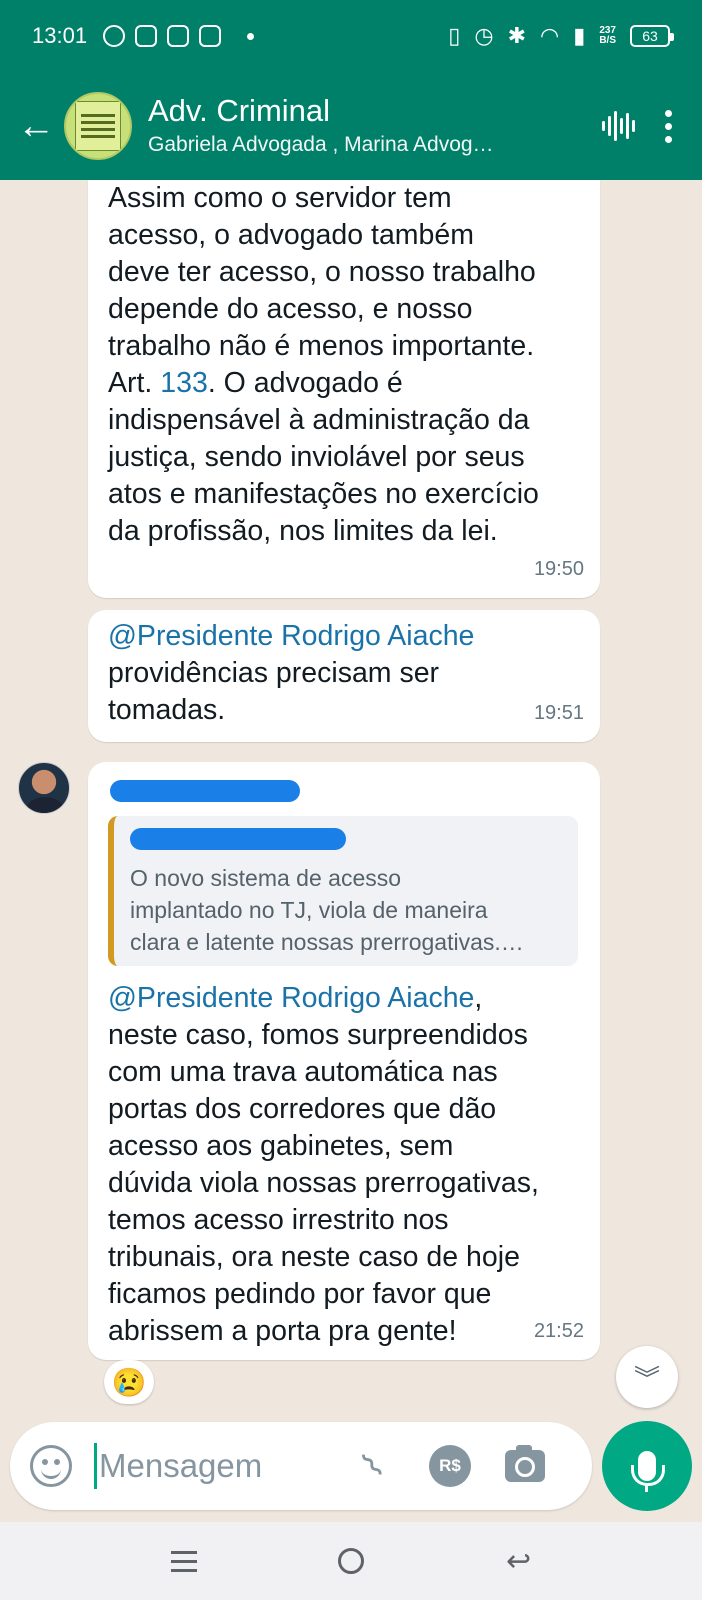 This screenshot has width=702, height=1600. Describe the element at coordinates (558, 1331) in the screenshot. I see `message-time: 21:52` at that location.